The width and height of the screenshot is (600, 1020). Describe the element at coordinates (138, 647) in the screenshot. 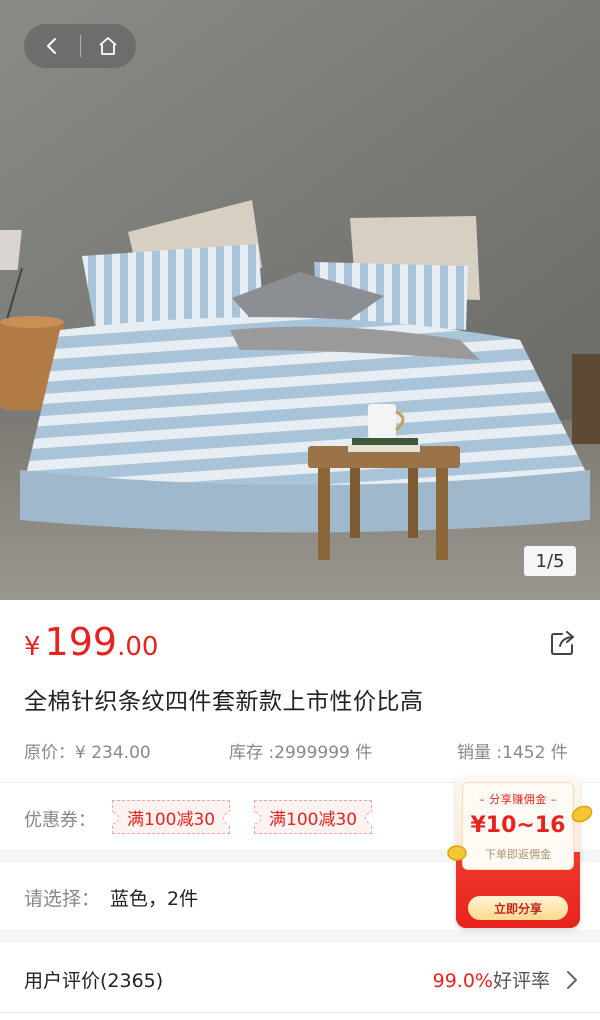

I see `price-decimal: .00` at that location.